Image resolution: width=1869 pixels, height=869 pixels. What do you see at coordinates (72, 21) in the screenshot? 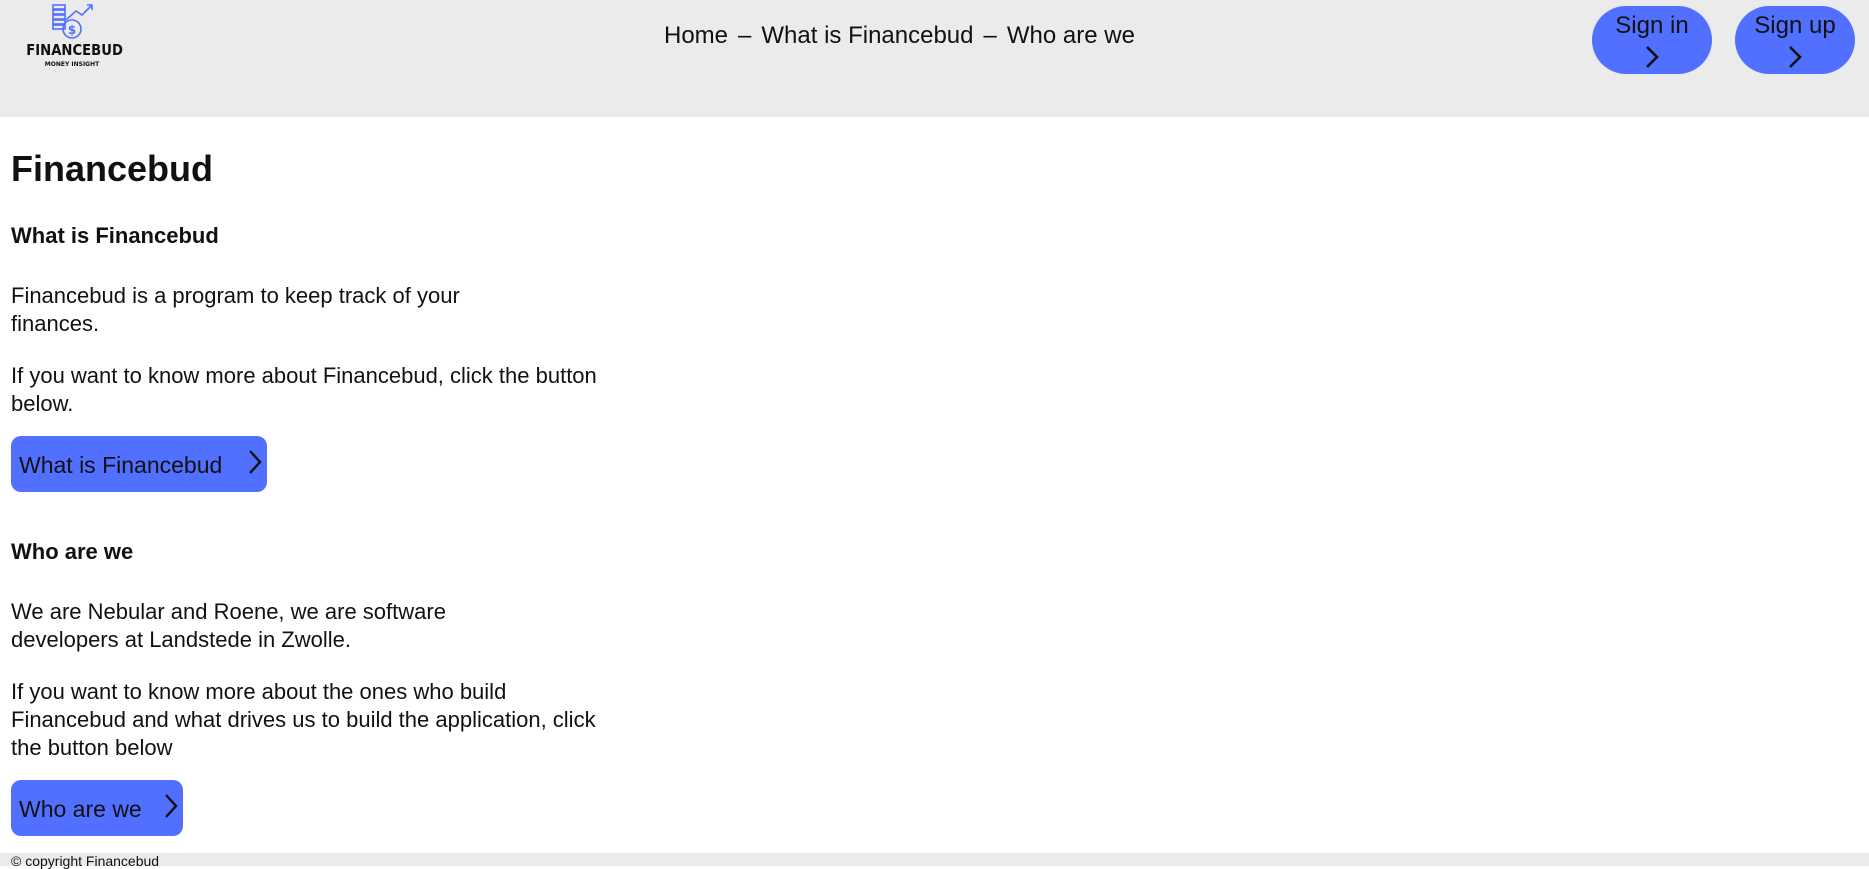
I see `coins-growth-icon: $` at bounding box center [72, 21].